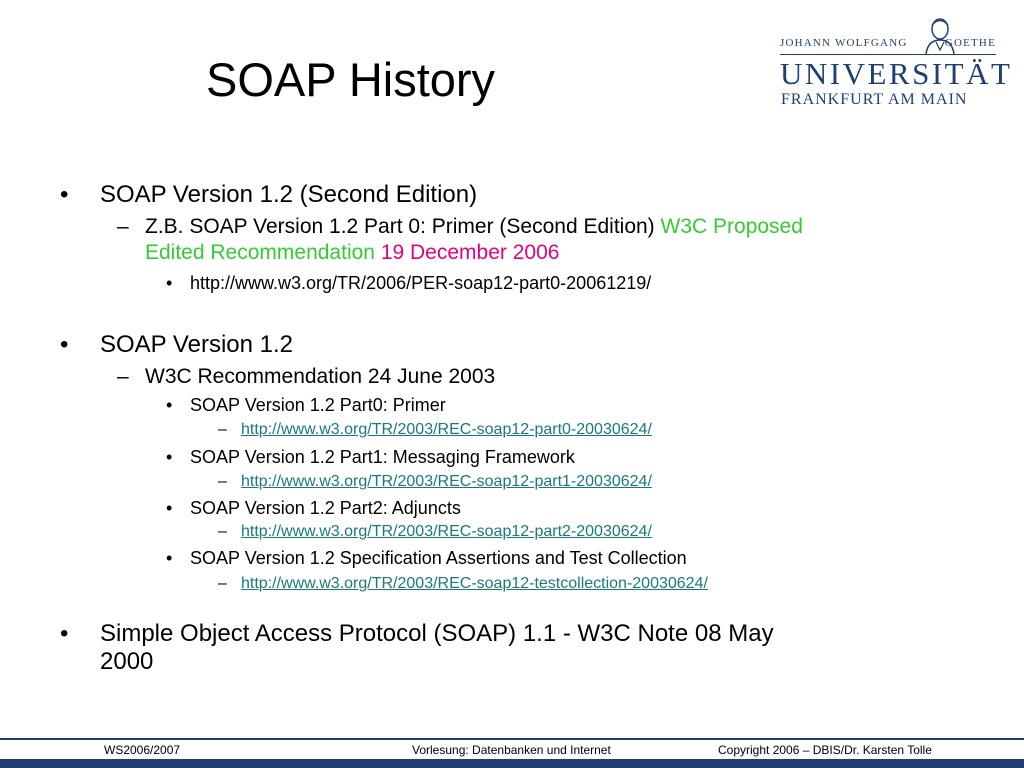 The height and width of the screenshot is (768, 1024). What do you see at coordinates (940, 36) in the screenshot?
I see `goethe-portrait-icon` at bounding box center [940, 36].